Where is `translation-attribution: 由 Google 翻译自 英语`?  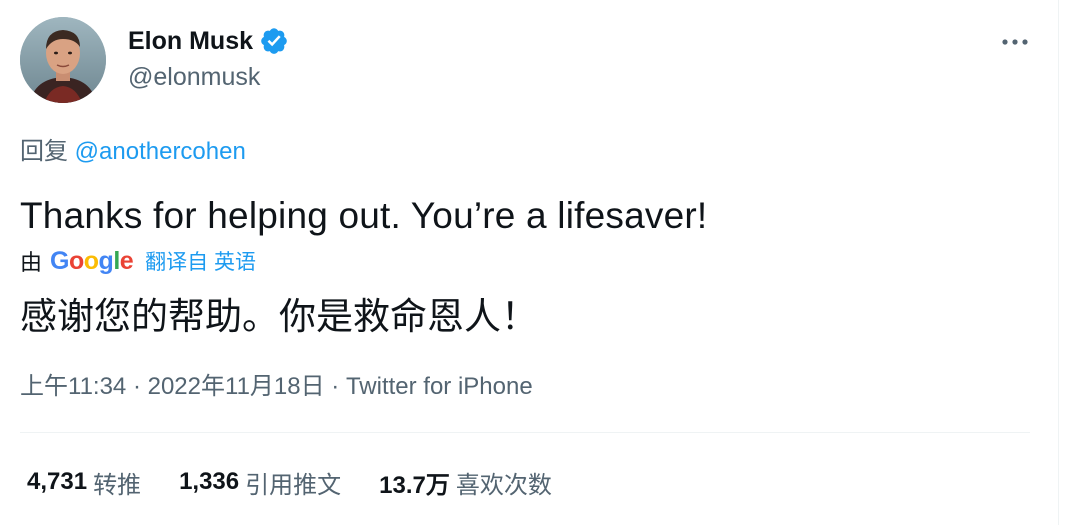 translation-attribution: 由 Google 翻译自 英语 is located at coordinates (138, 261).